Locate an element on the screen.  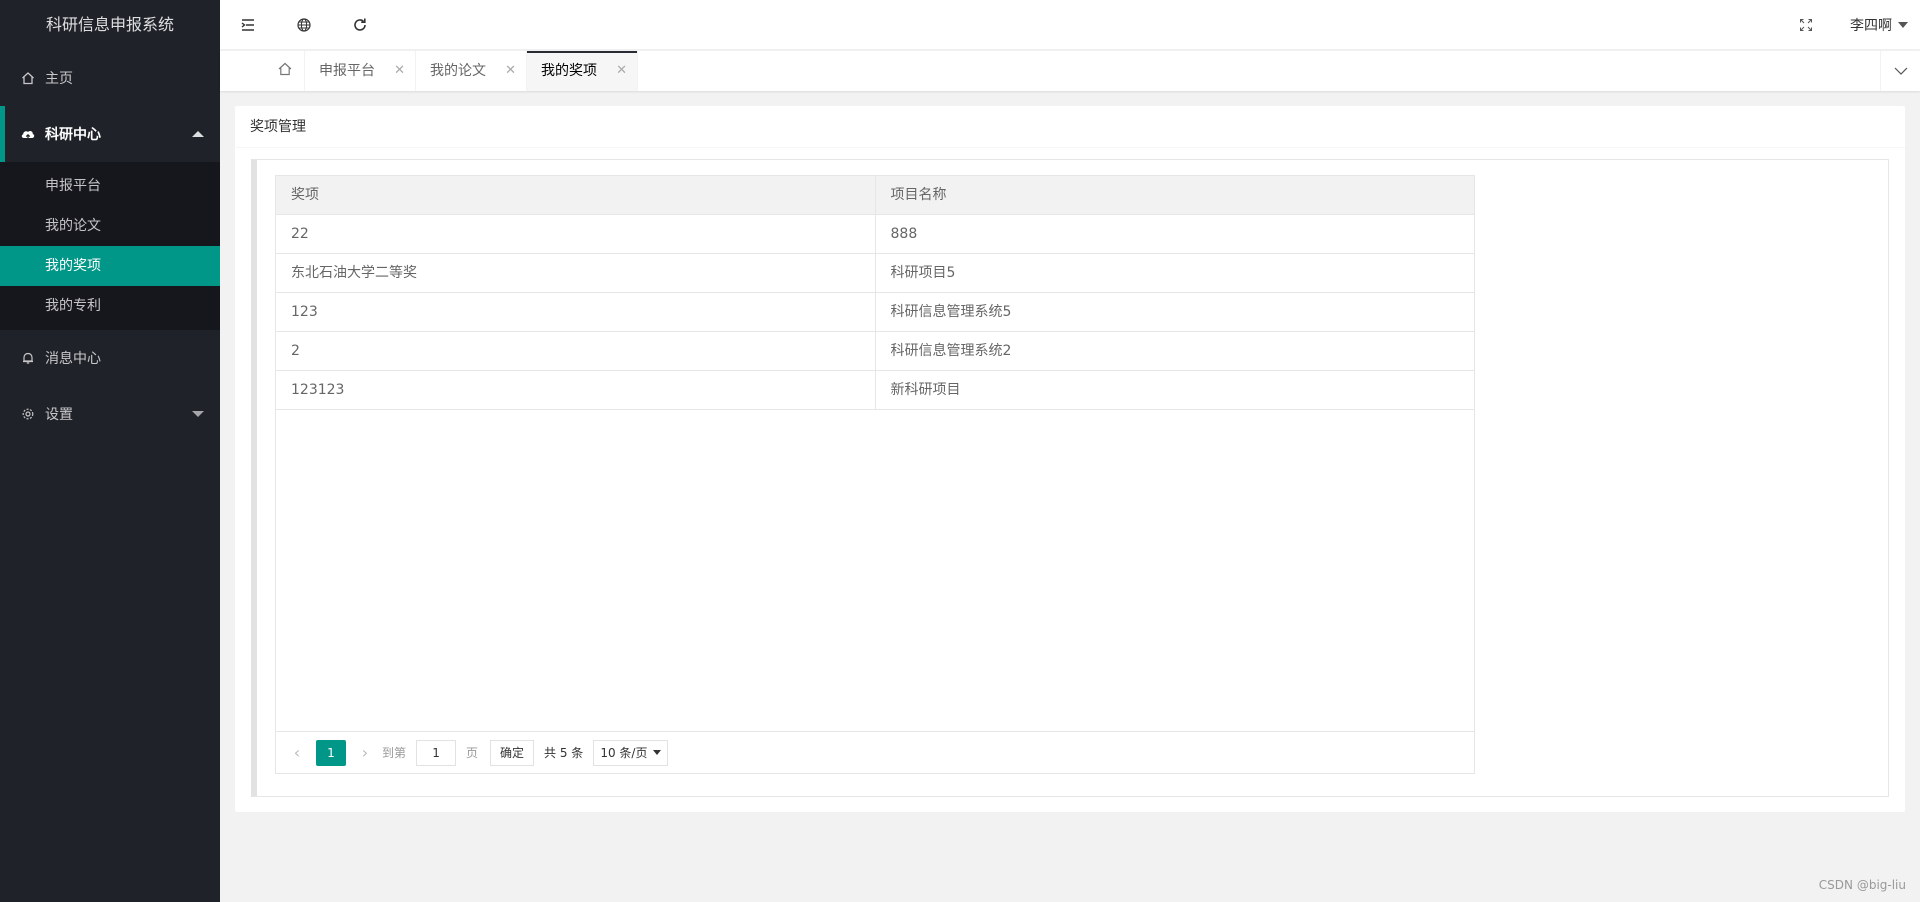
watermark: CSDN @big-liu is located at coordinates (1862, 885).